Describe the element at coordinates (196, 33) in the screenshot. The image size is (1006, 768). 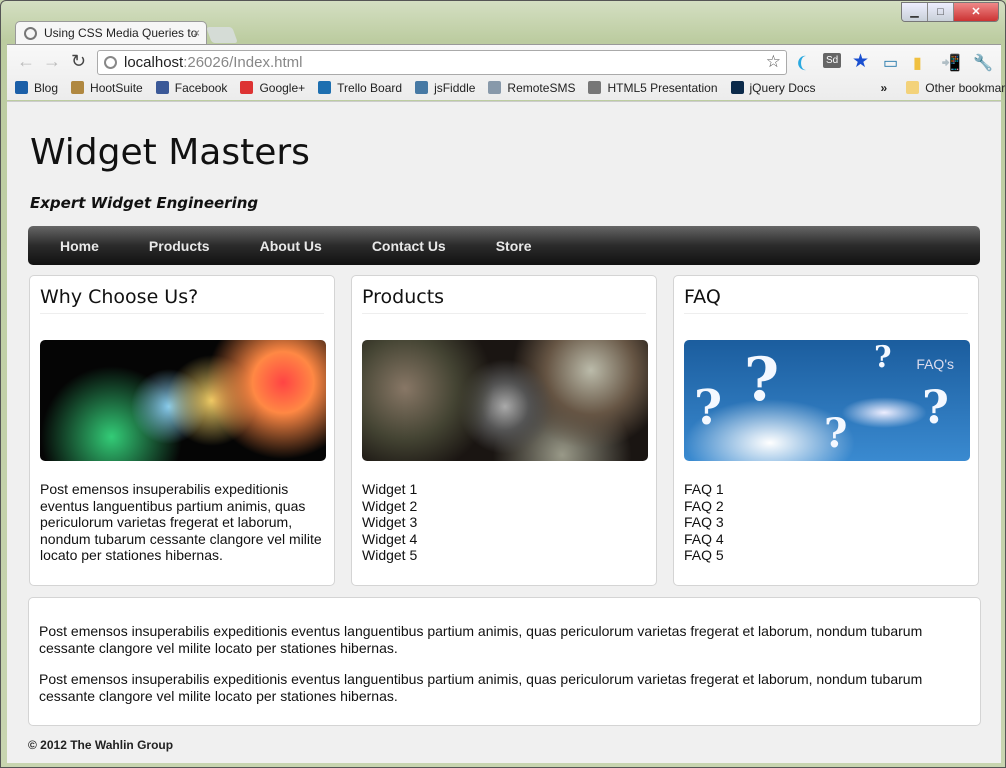
I see `close-tab-icon: ×` at that location.